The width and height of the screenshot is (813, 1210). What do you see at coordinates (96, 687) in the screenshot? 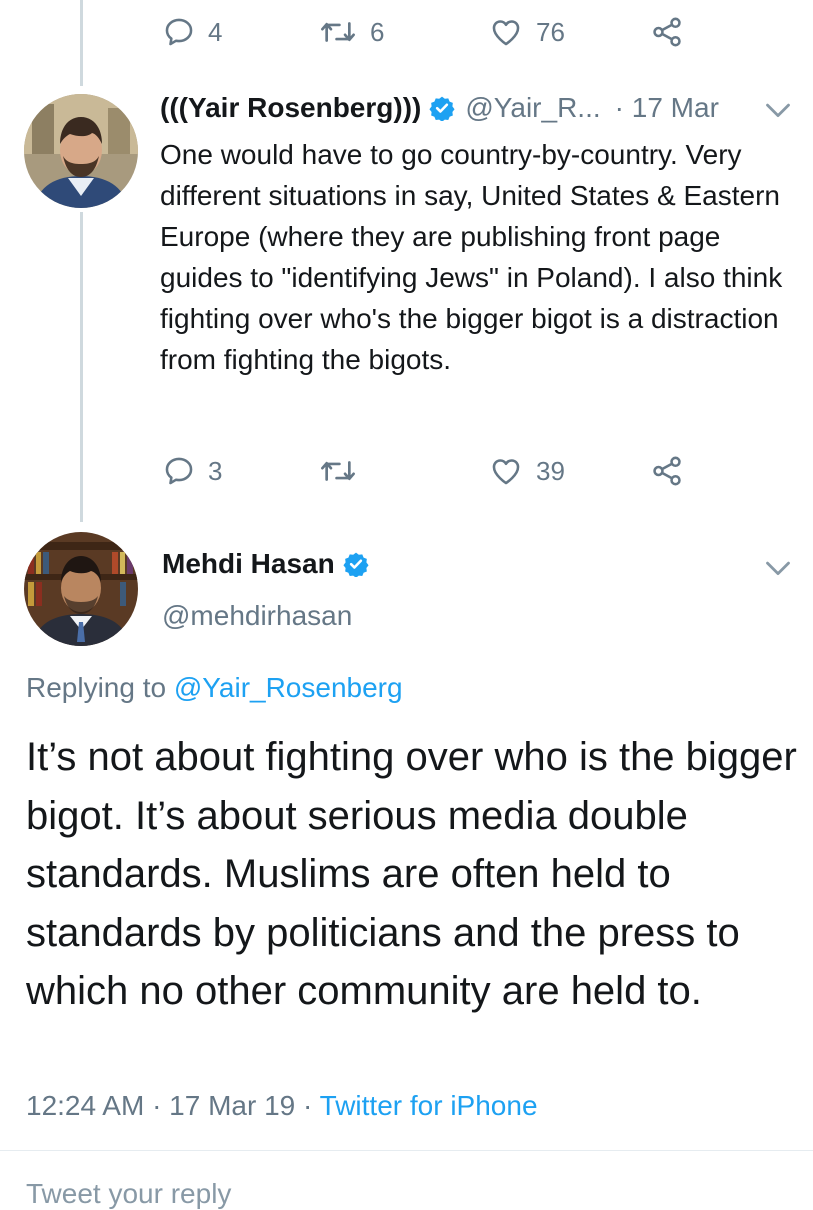
I see `replying-label: Replying to` at bounding box center [96, 687].